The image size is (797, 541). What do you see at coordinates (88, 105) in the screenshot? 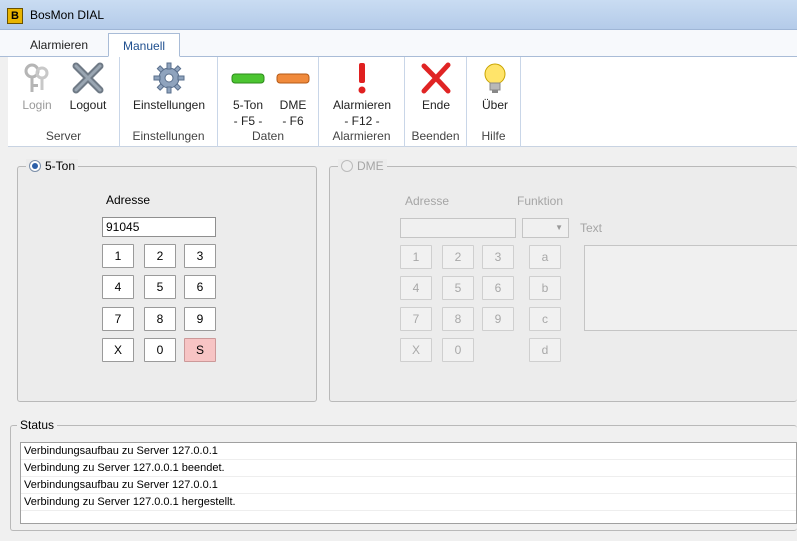
I see `logout-label: Logout` at bounding box center [88, 105].